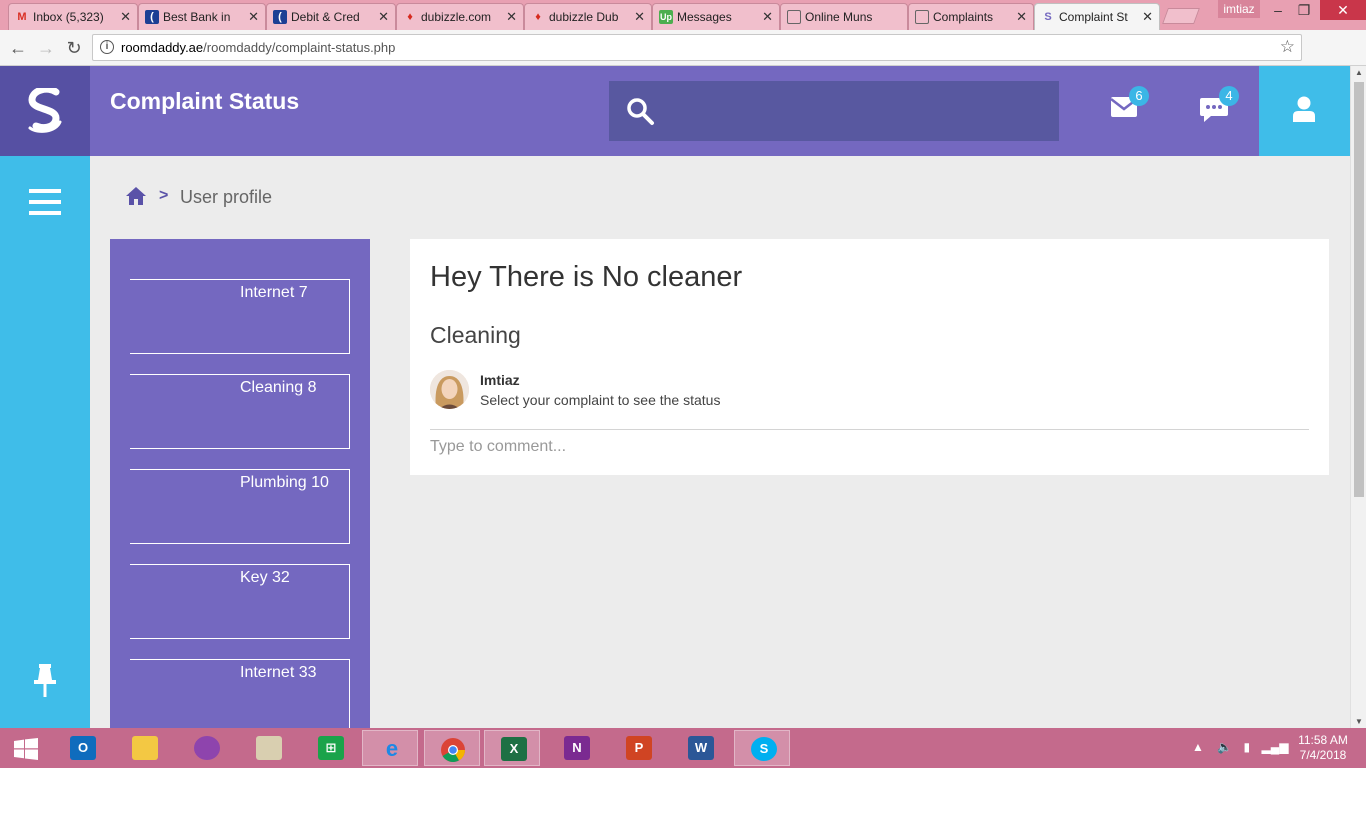 The height and width of the screenshot is (832, 1366). I want to click on comment-text: Select your complaint to see the status, so click(600, 400).